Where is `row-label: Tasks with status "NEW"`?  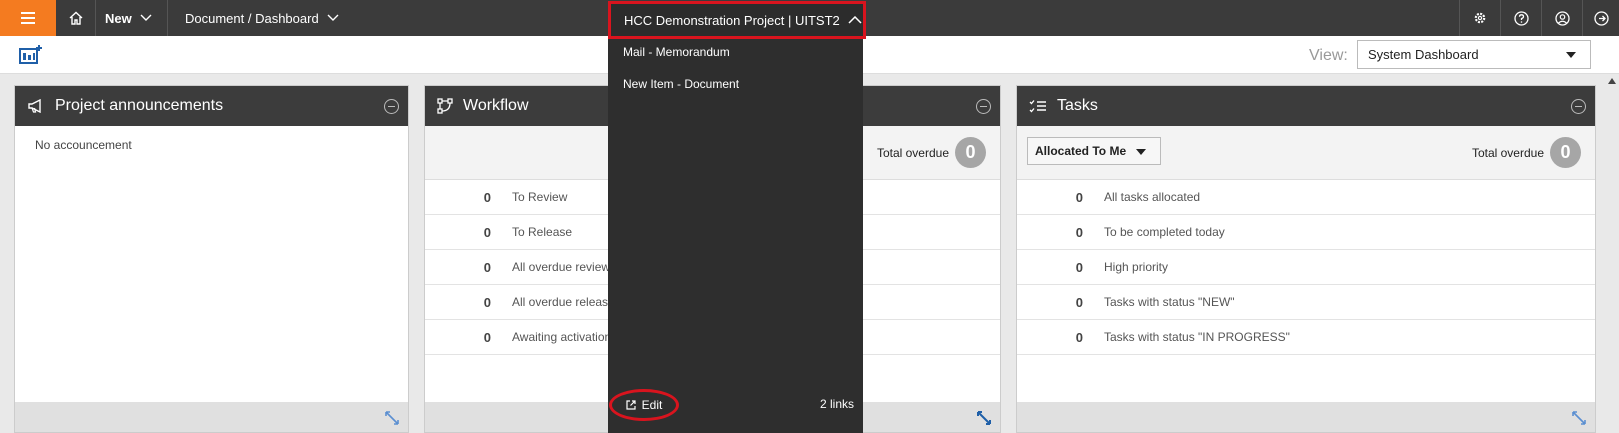
row-label: Tasks with status "NEW" is located at coordinates (1169, 302).